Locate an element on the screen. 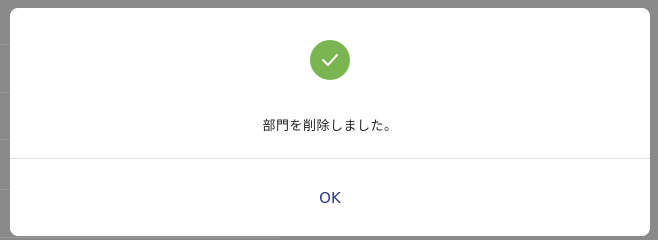 Image resolution: width=658 pixels, height=240 pixels. check-circle-icon is located at coordinates (330, 60).